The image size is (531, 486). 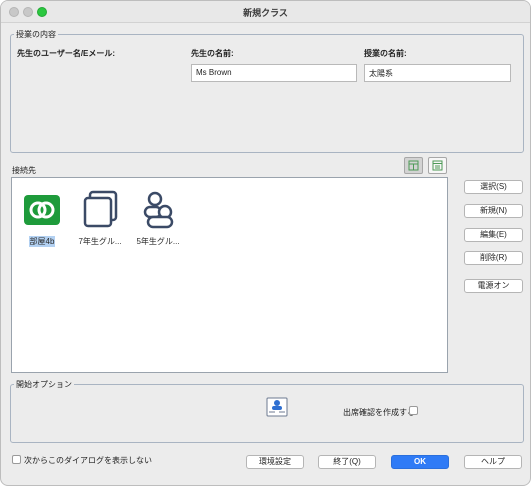 I want to click on connection-item-room: 部屋4b, so click(x=42, y=218).